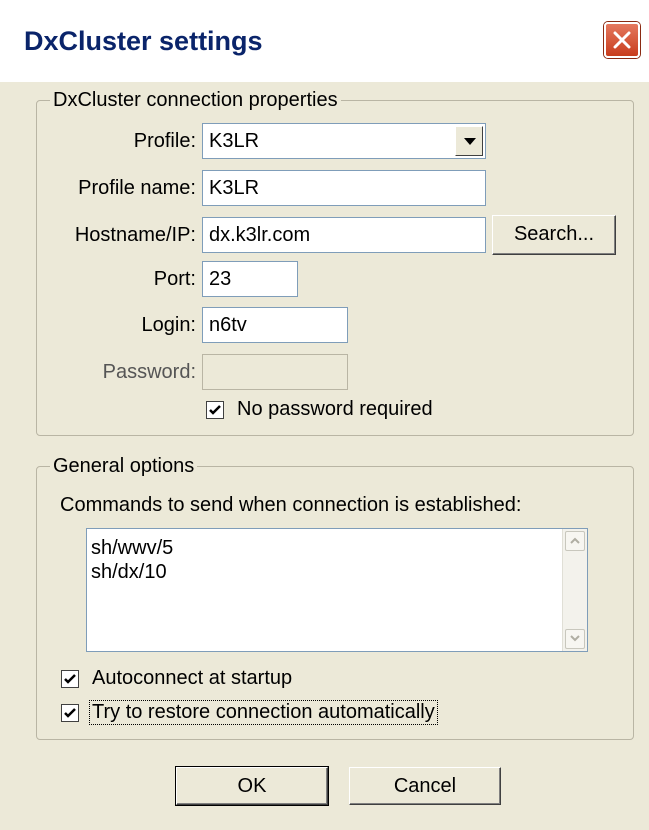 This screenshot has height=830, width=649. Describe the element at coordinates (195, 100) in the screenshot. I see `connection-properties-legend: DxCluster connection properties` at that location.